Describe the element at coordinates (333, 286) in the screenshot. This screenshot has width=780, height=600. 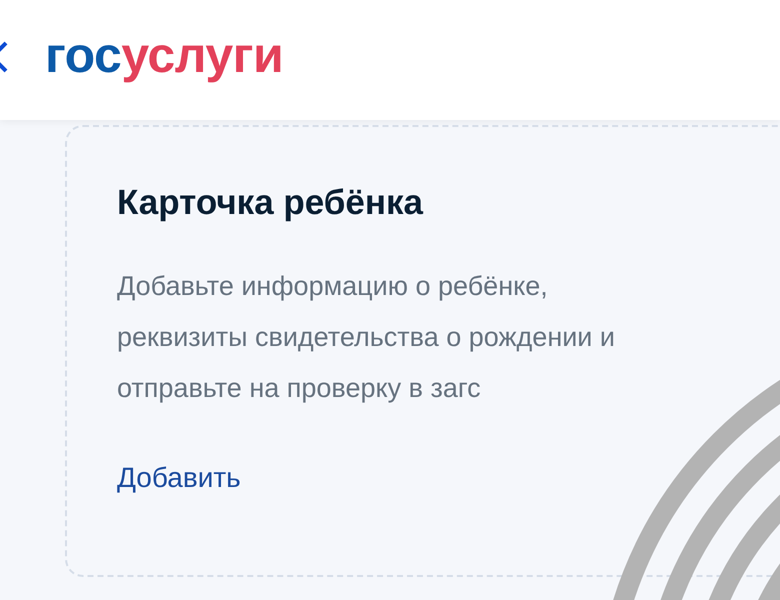
I see `description-line: Добавьте информацию о ребёнке,` at that location.